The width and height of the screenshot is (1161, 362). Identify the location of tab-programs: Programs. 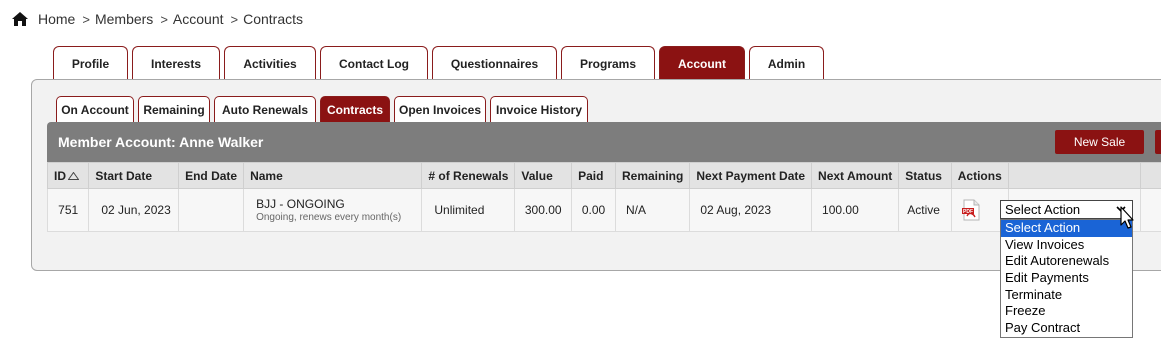
(608, 63).